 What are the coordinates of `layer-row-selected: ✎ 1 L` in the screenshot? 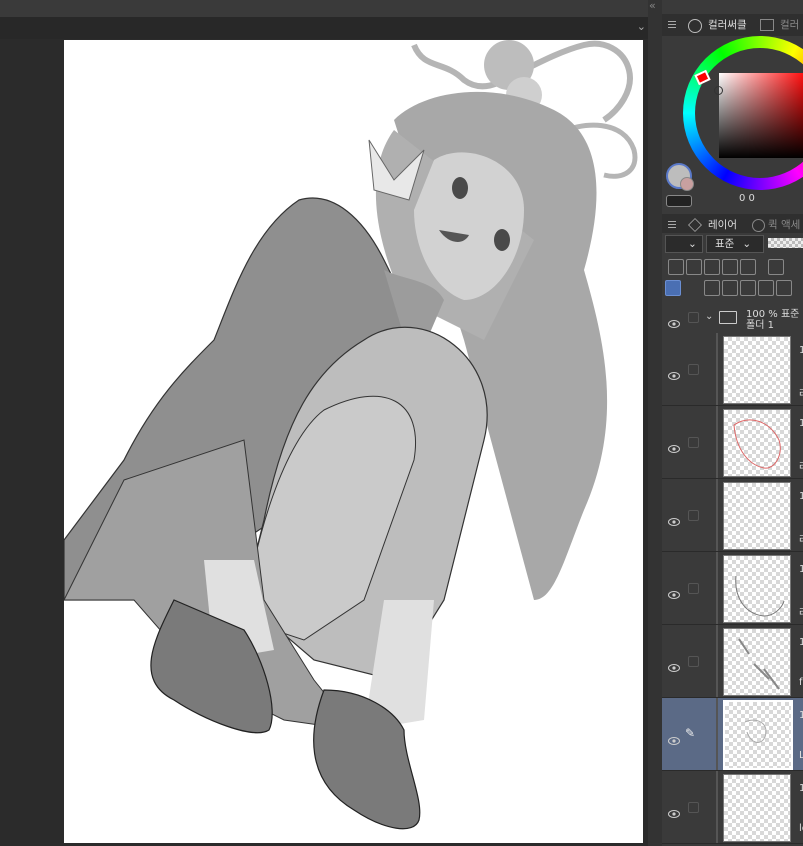 It's located at (732, 734).